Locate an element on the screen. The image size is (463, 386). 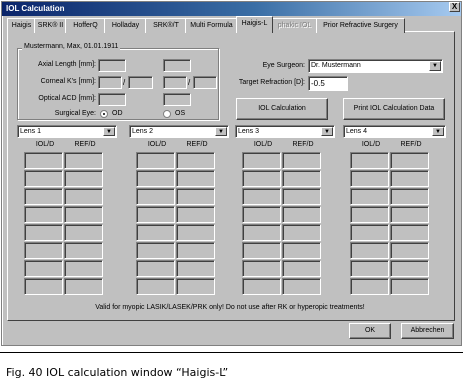
tab-holladay: Holladay is located at coordinates (125, 25).